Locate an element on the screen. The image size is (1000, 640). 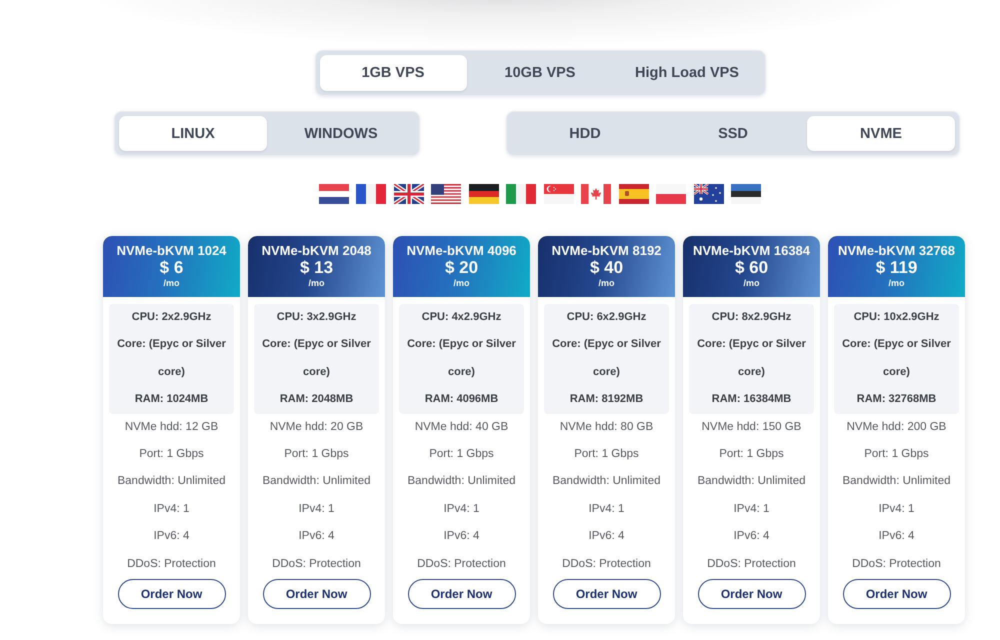
spec-text: RAM: 32768MB is located at coordinates (896, 400).